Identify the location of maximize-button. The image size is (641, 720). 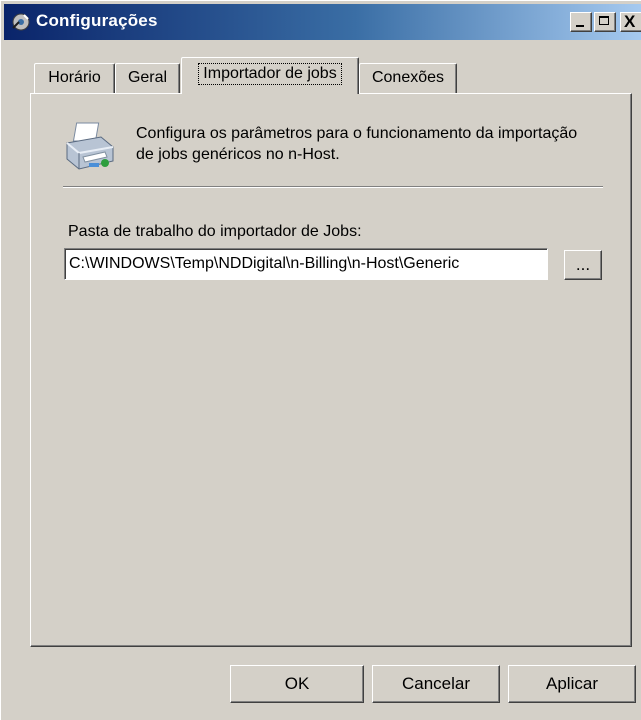
(605, 22).